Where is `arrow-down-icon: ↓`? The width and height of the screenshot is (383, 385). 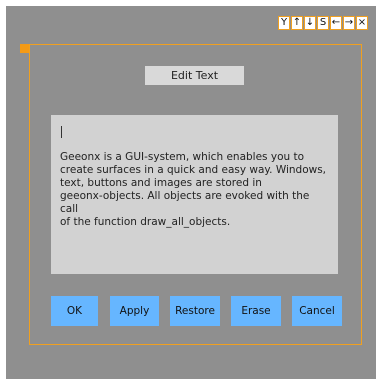 arrow-down-icon: ↓ is located at coordinates (310, 23).